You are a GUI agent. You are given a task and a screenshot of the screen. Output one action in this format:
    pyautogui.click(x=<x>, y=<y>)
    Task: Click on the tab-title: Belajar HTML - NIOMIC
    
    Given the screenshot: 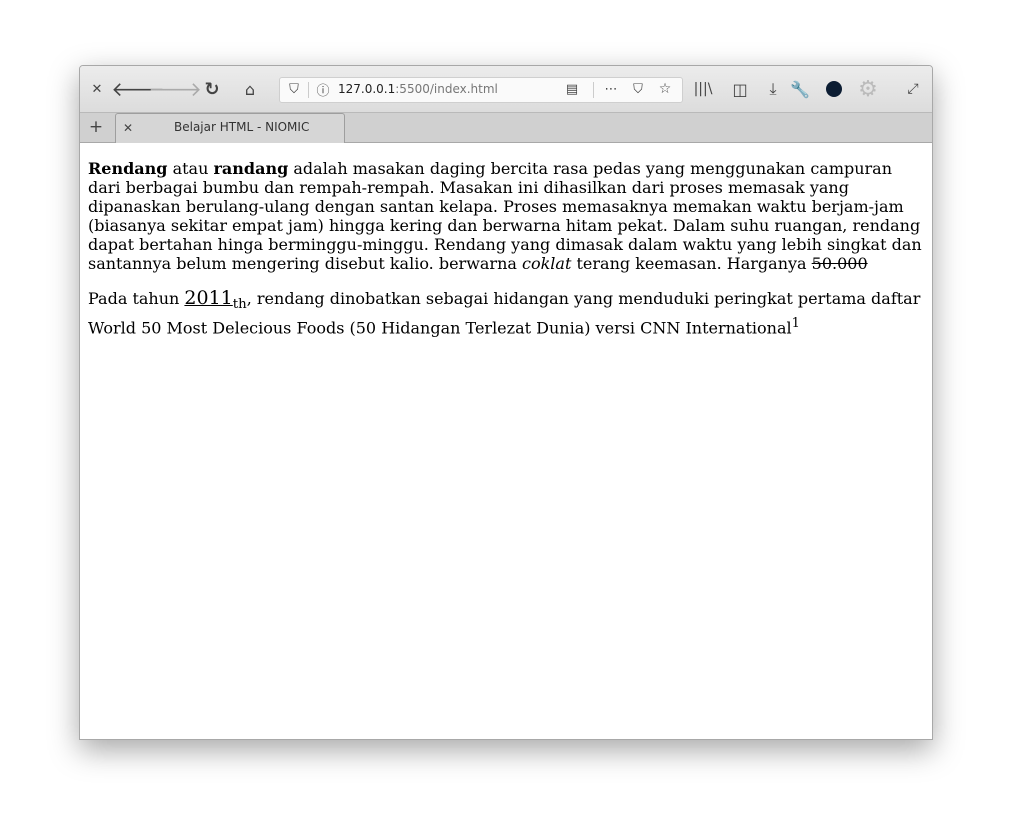 What is the action you would take?
    pyautogui.click(x=242, y=127)
    